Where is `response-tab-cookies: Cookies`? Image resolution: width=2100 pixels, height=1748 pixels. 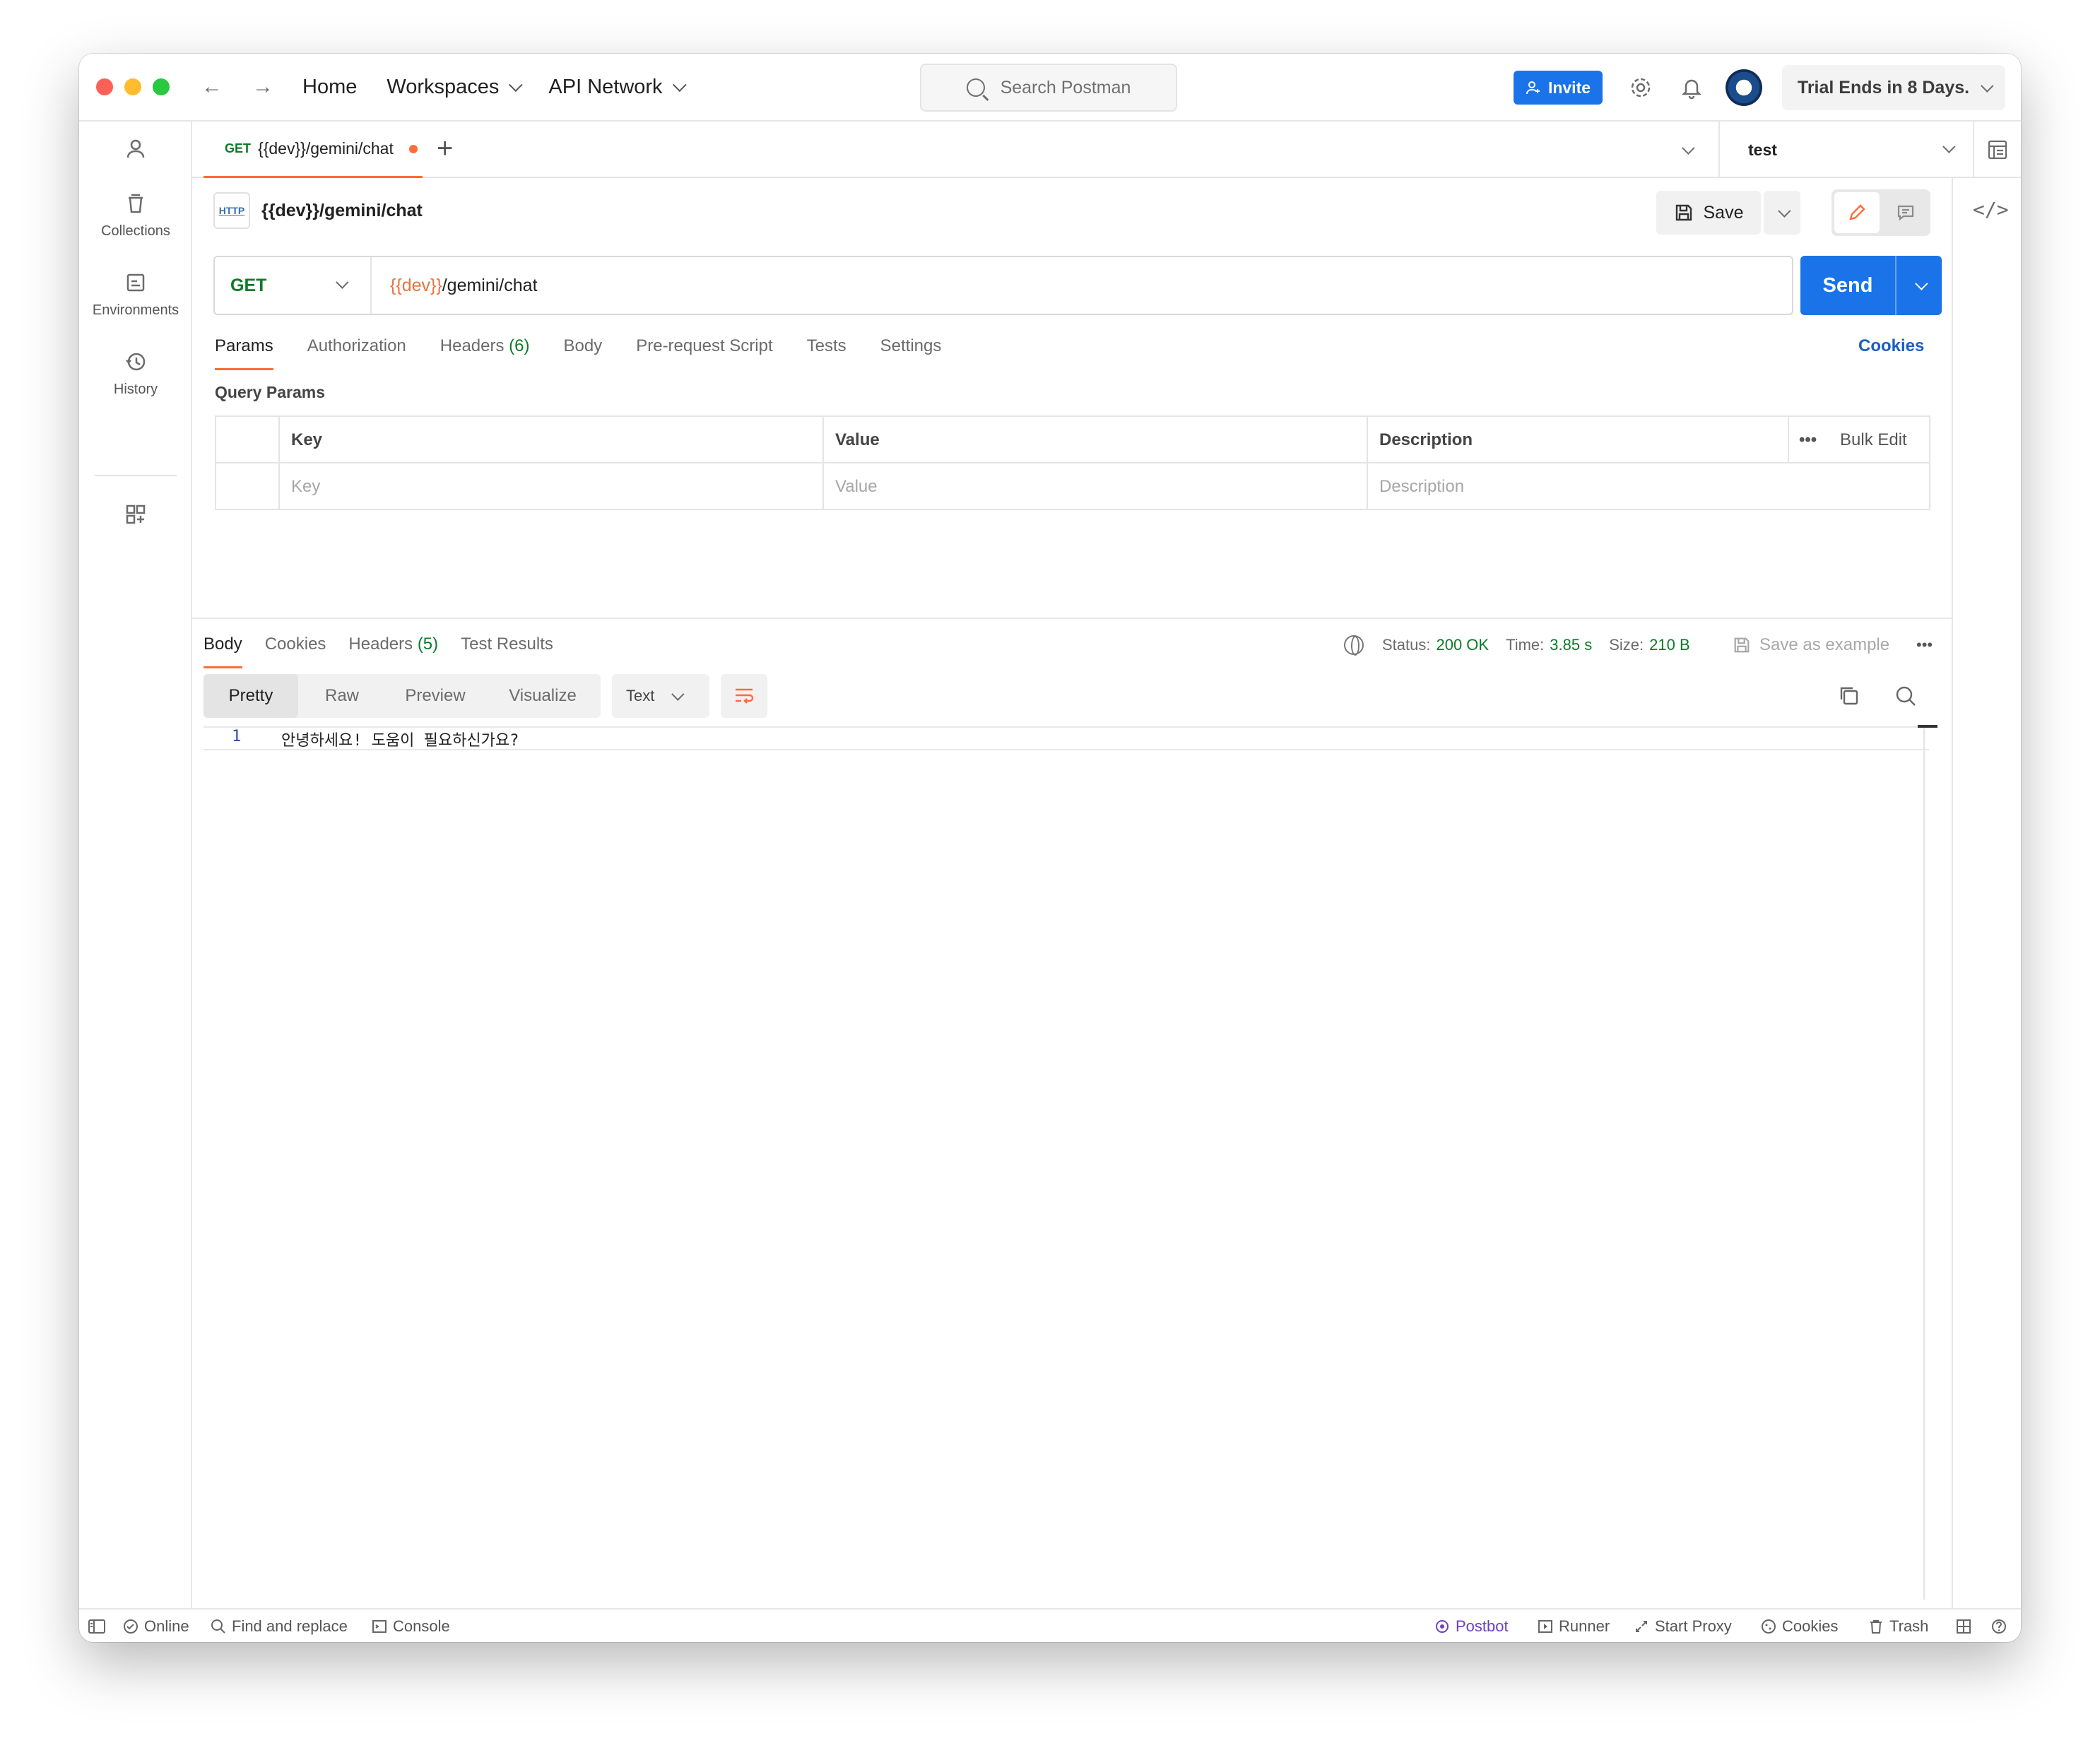
response-tab-cookies: Cookies is located at coordinates (295, 646).